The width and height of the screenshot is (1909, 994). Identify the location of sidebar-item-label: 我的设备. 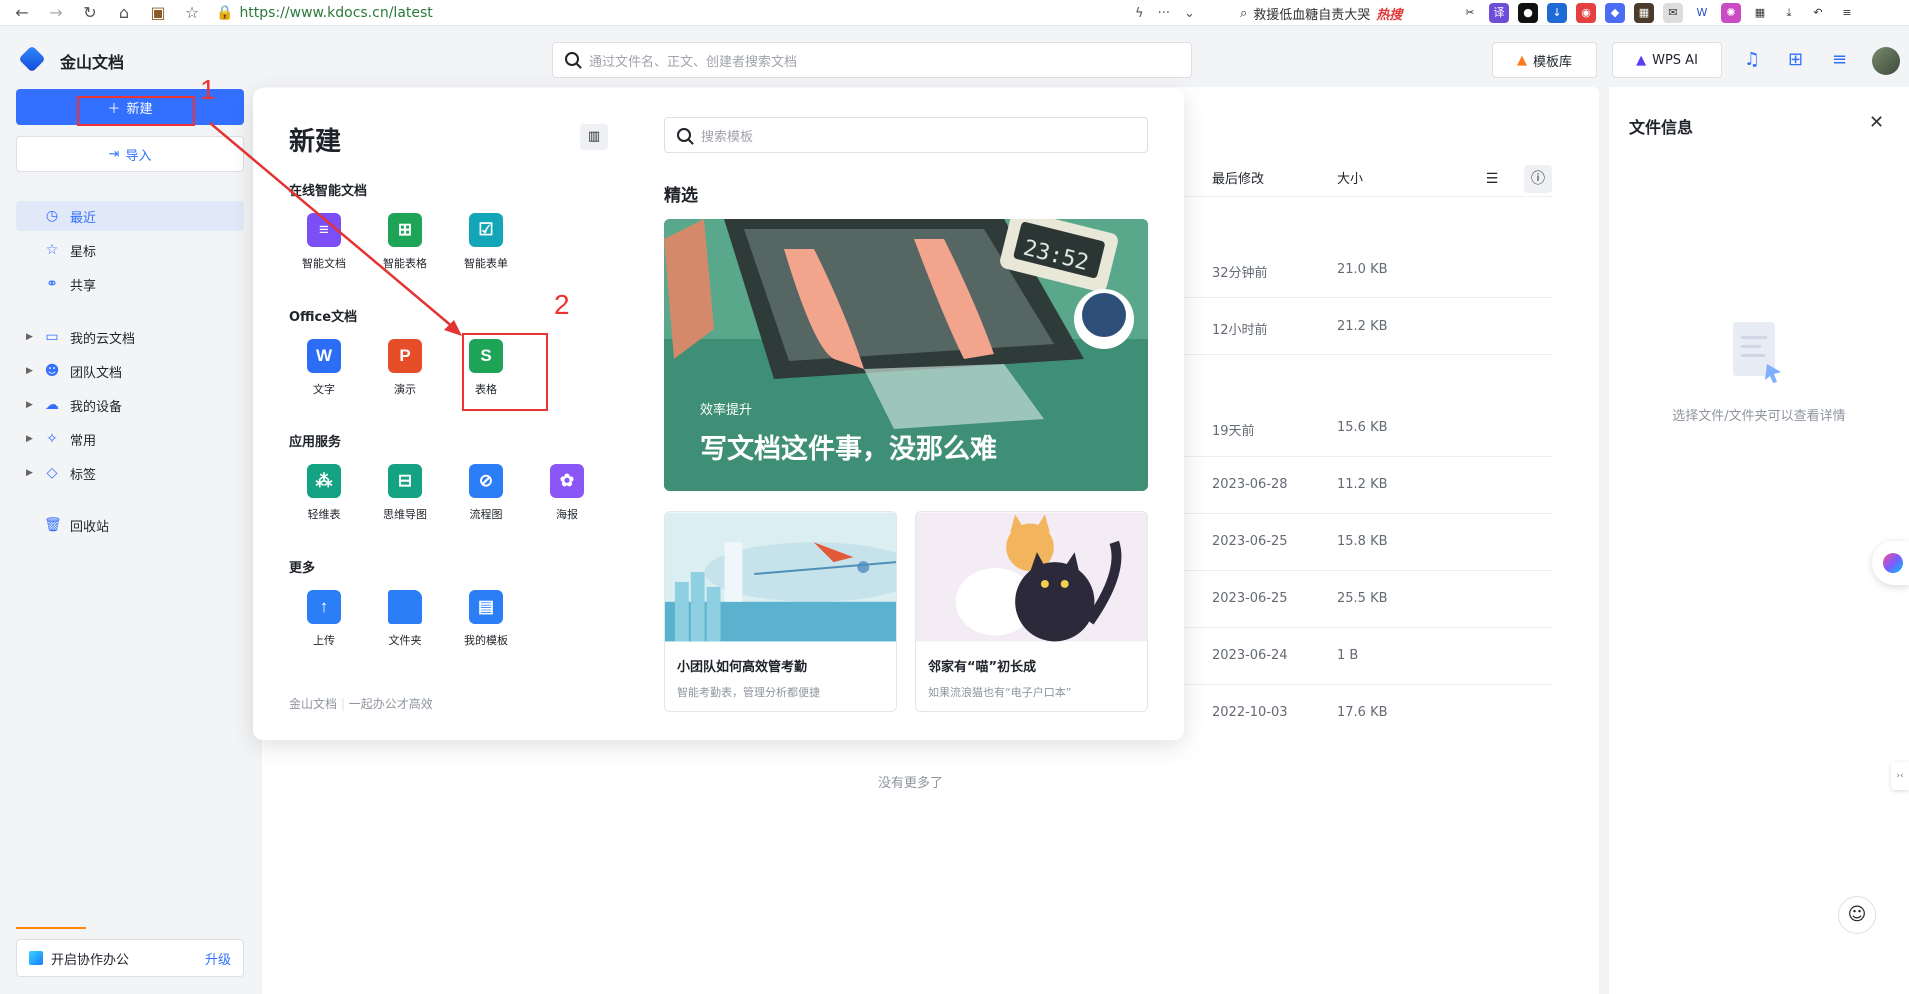
(96, 407).